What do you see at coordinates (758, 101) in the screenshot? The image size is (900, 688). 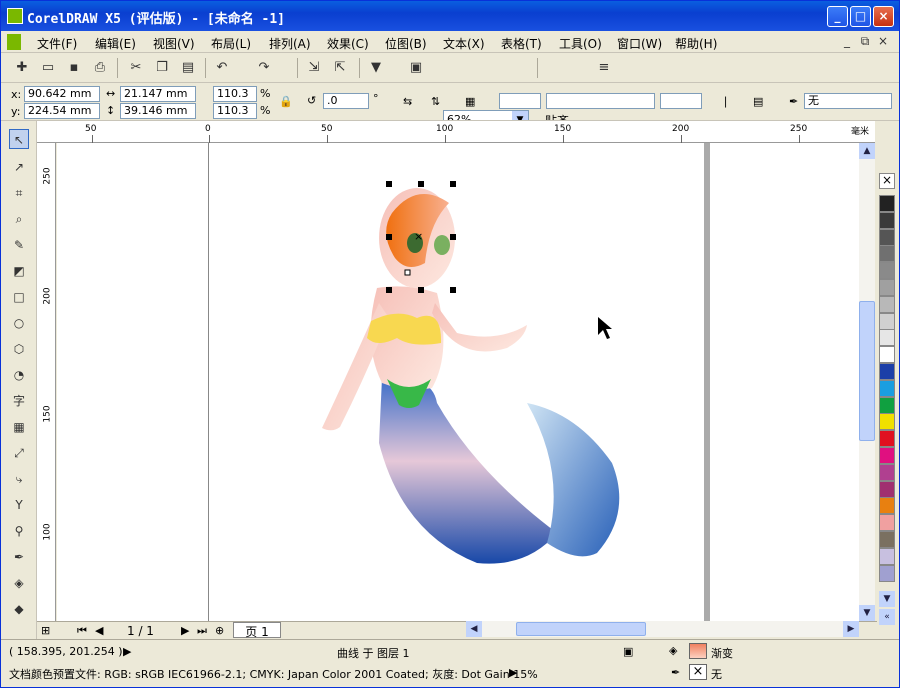 I see `order-icon: ▤` at bounding box center [758, 101].